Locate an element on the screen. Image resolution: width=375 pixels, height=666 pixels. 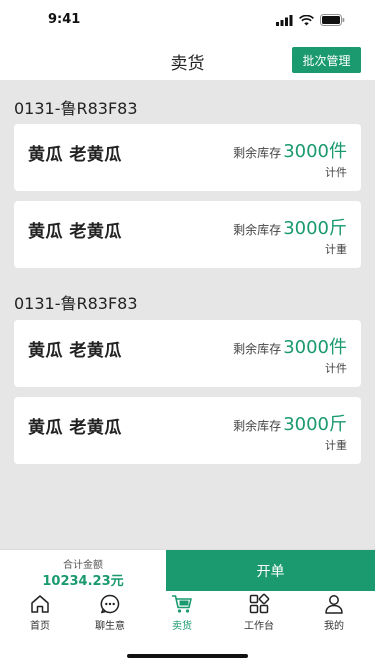
wifi-icon is located at coordinates (306, 19).